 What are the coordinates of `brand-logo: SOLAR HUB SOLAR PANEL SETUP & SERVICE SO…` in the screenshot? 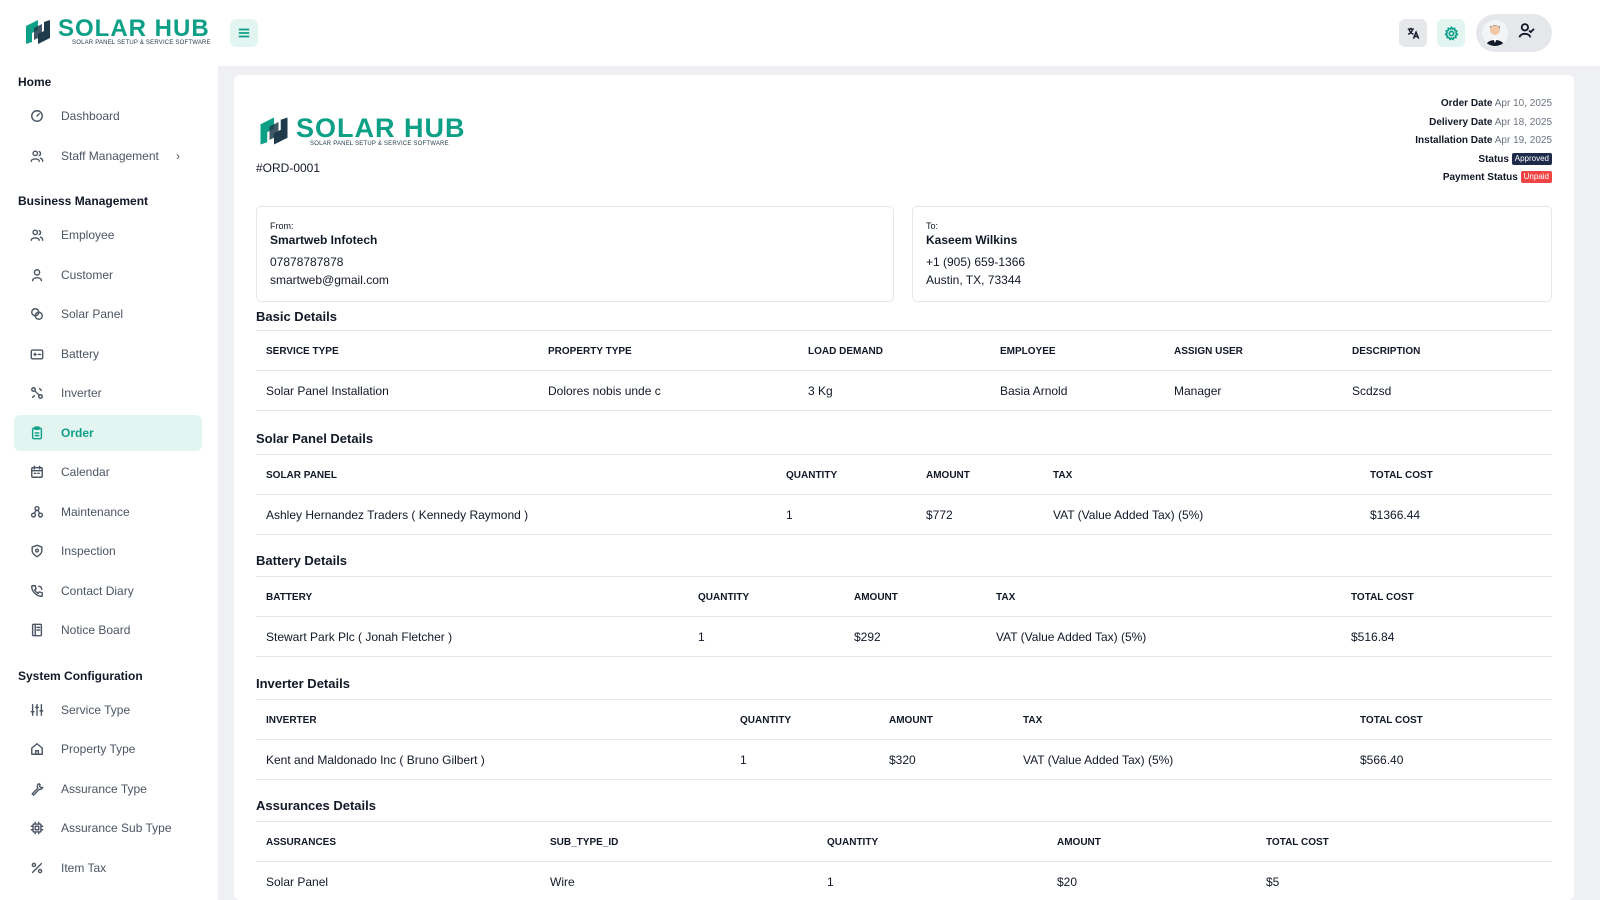 It's located at (116, 32).